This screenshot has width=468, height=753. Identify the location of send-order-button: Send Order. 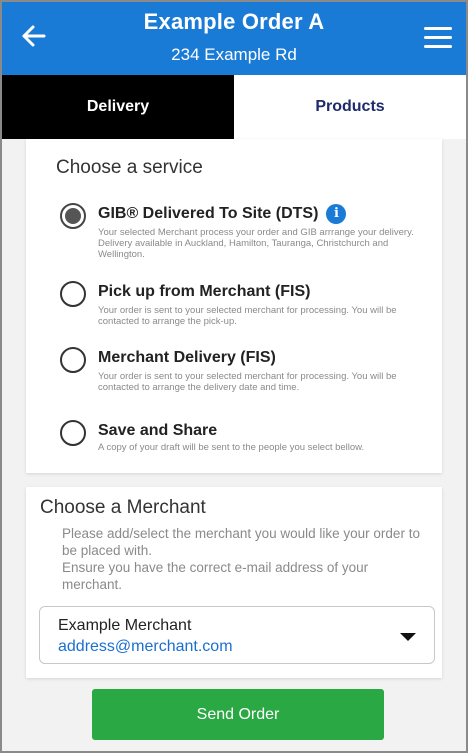
(238, 714).